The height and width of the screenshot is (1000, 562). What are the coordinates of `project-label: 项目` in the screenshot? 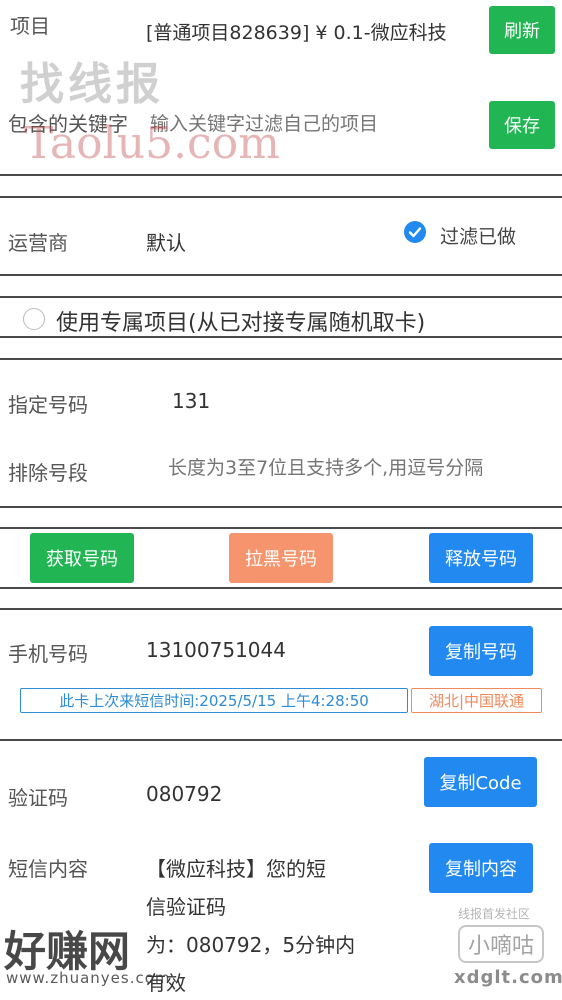 It's located at (30, 26).